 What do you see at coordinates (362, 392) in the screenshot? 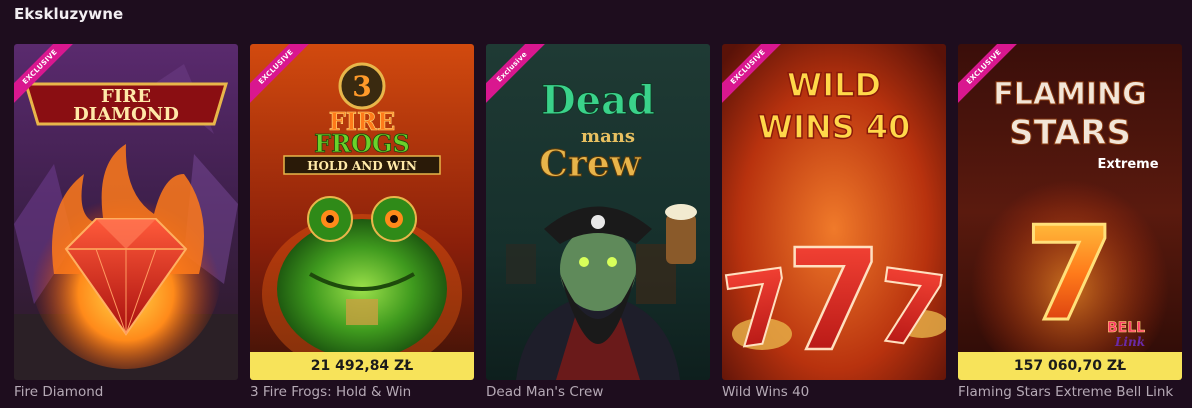
I see `game-name: 3 Fire Frogs: Hold & Win` at bounding box center [362, 392].